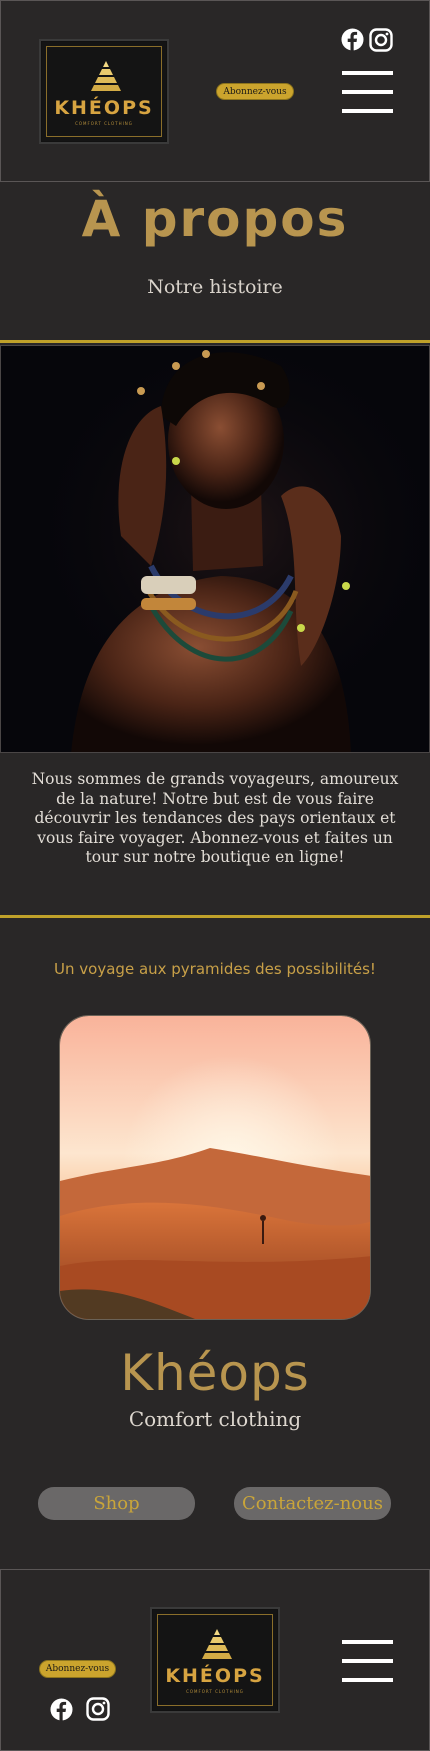  I want to click on footer-hamburger-menu-icon, so click(367, 1661).